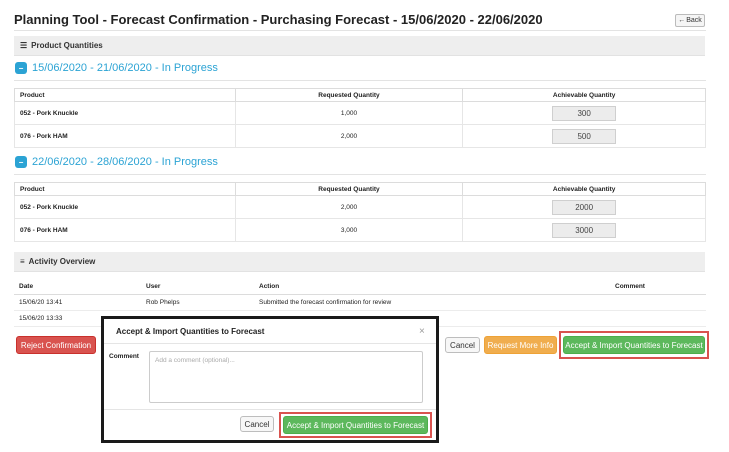  Describe the element at coordinates (125, 68) in the screenshot. I see `period-1-label: 15/06/2020 - 21/06/2020 - In Progress` at that location.